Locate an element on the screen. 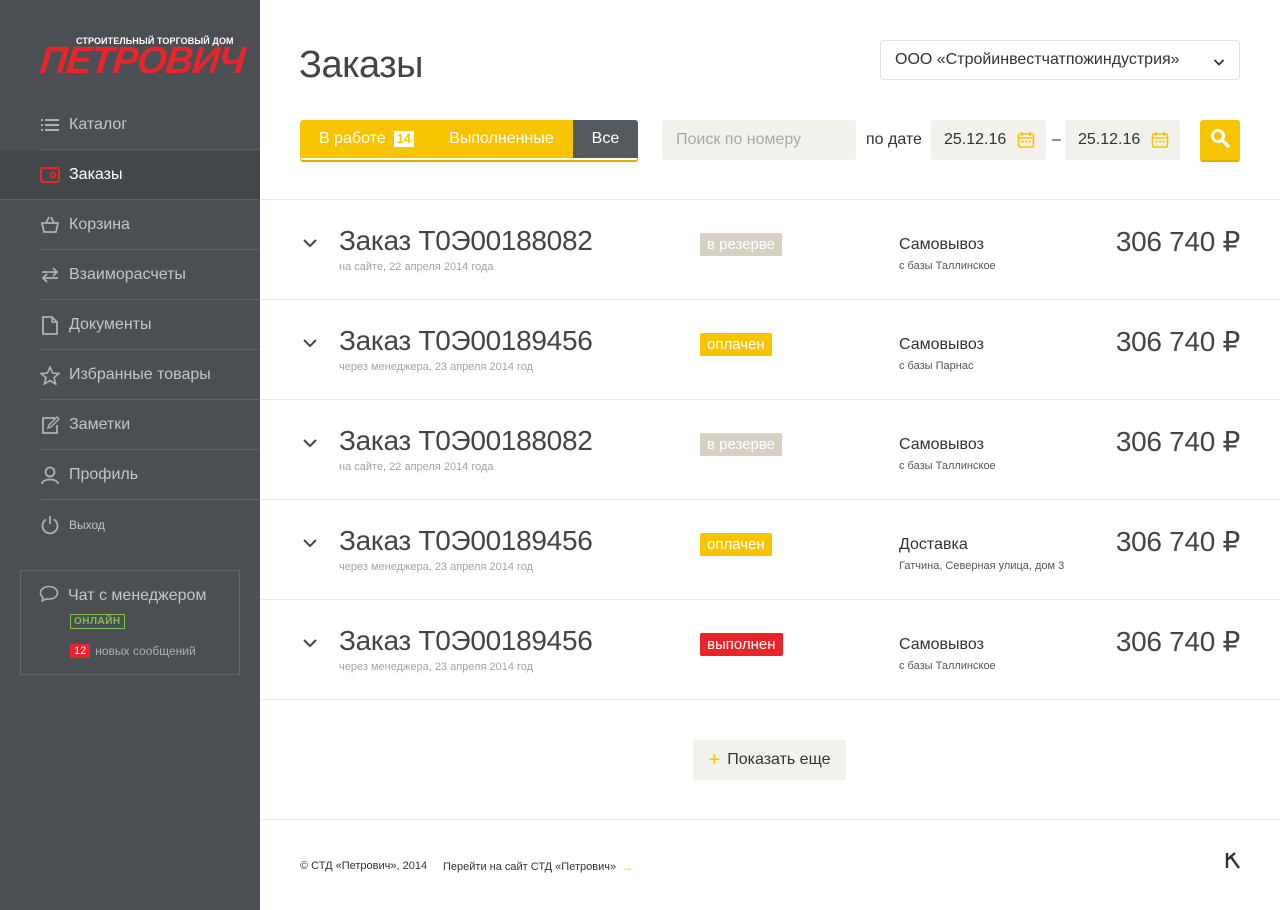 This screenshot has height=910, width=1280. page-title: Заказы is located at coordinates (361, 65).